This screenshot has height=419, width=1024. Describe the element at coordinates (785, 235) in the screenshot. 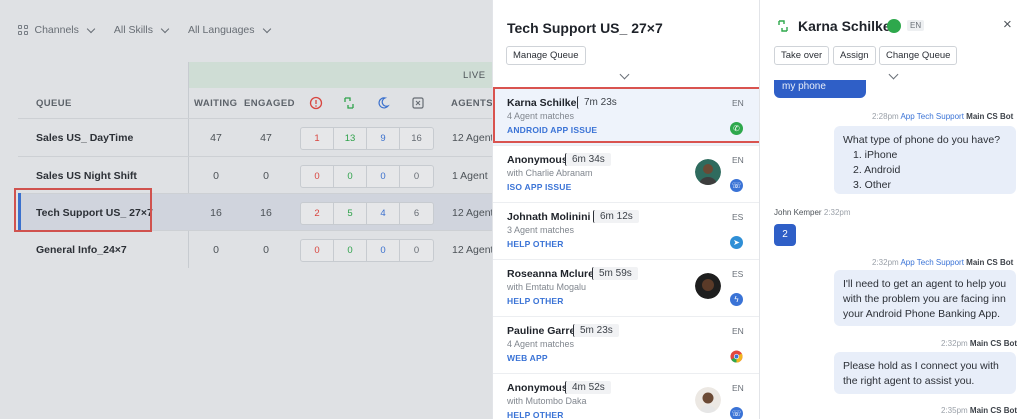

I see `user-reply-bubble: 2` at that location.